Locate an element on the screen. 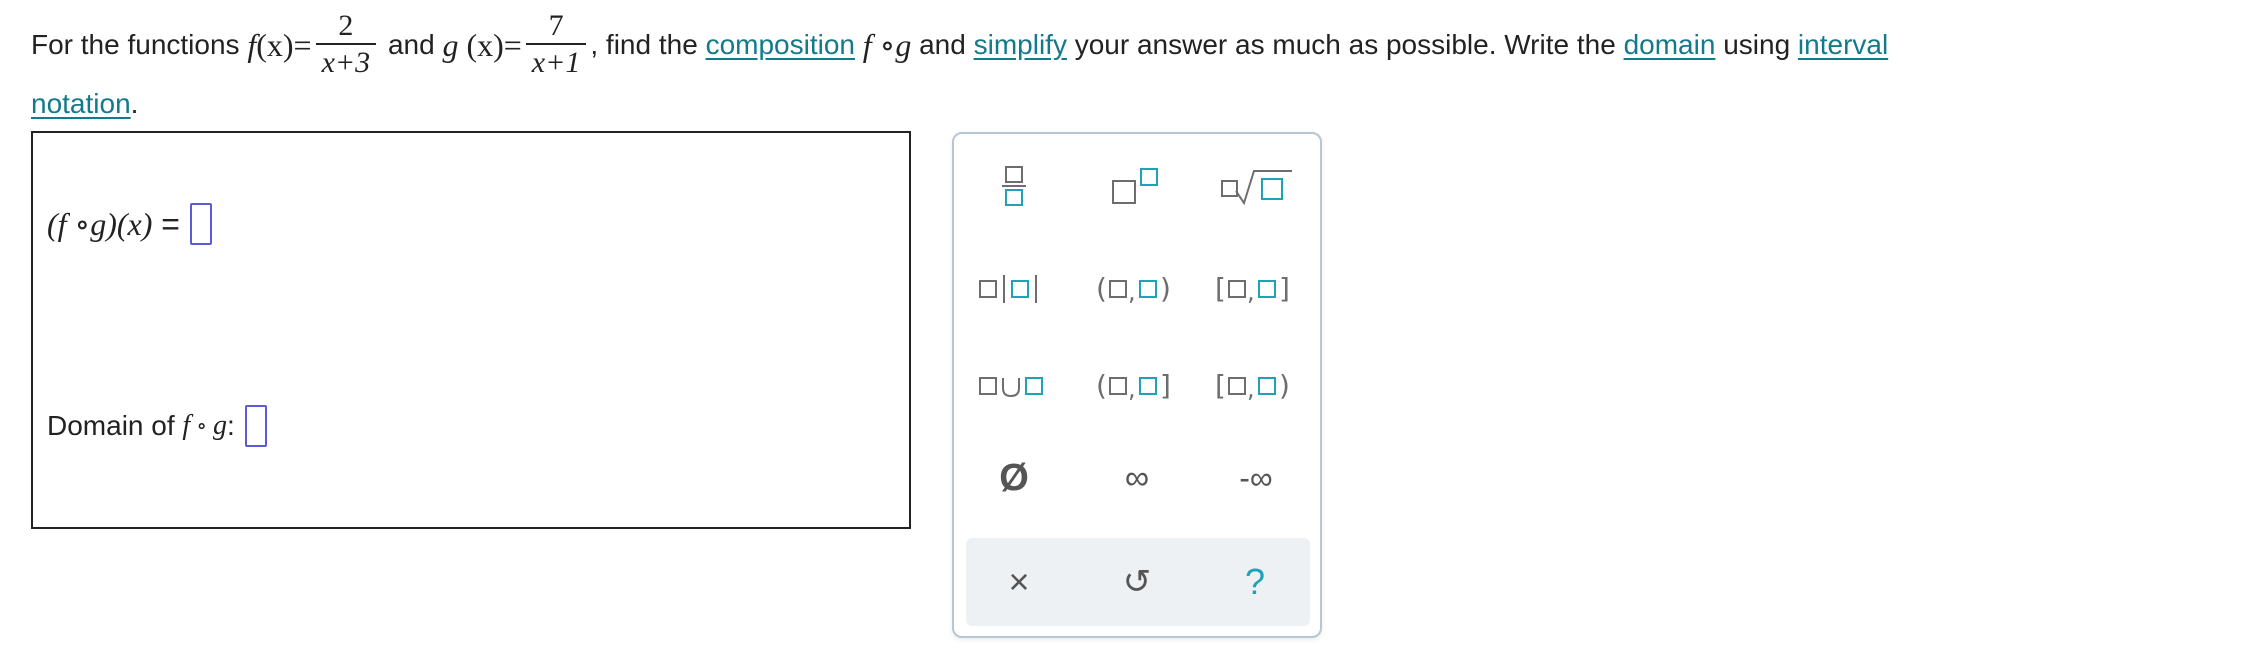 This screenshot has height=656, width=2246. simplify-link: simplify is located at coordinates (1020, 45).